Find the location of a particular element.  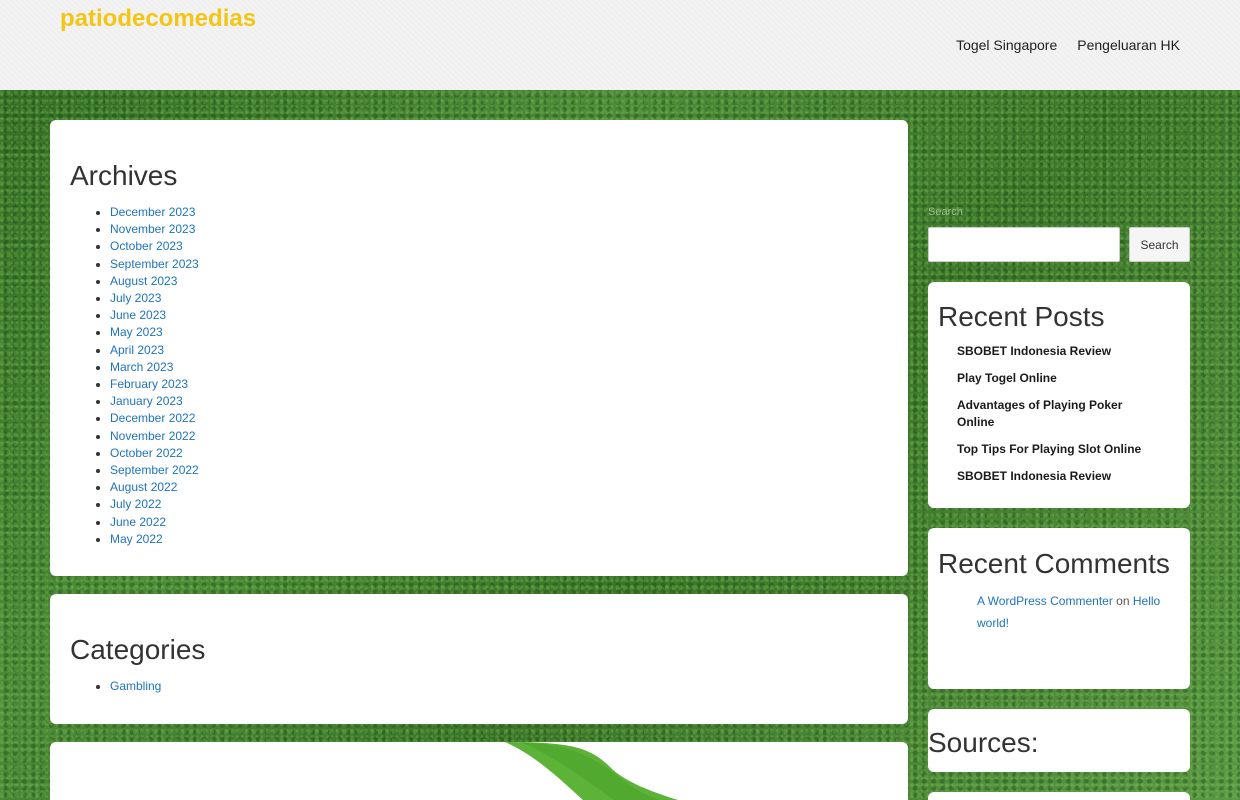

recent-comments-list: A WordPress Commenter on Hello world! is located at coordinates (1059, 612).